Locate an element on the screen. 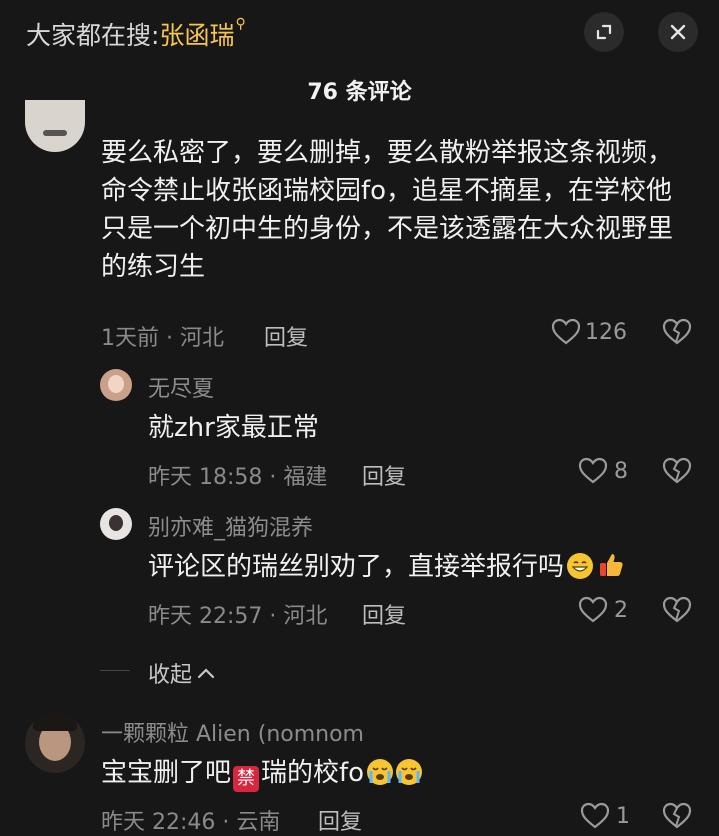 This screenshot has width=719, height=836. comment-meta: 昨天 22:57 · 河北 is located at coordinates (238, 616).